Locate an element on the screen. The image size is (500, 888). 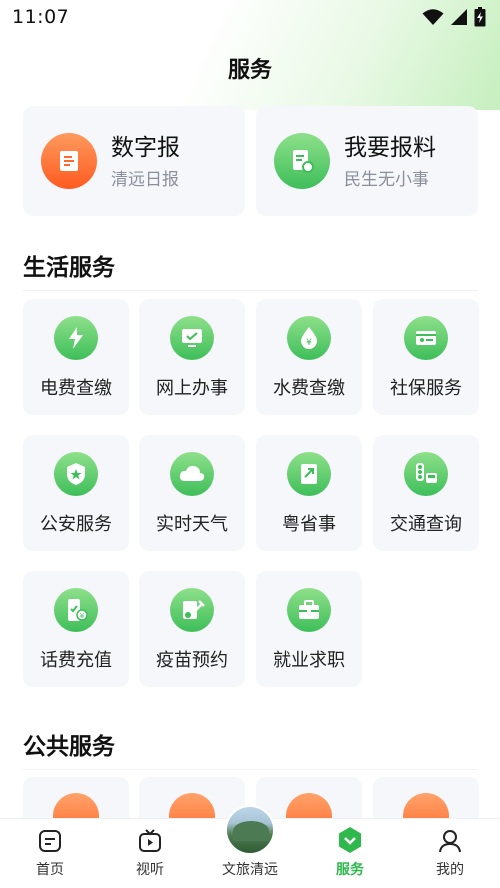
service-tile-social-security: 社保服务 is located at coordinates (426, 357).